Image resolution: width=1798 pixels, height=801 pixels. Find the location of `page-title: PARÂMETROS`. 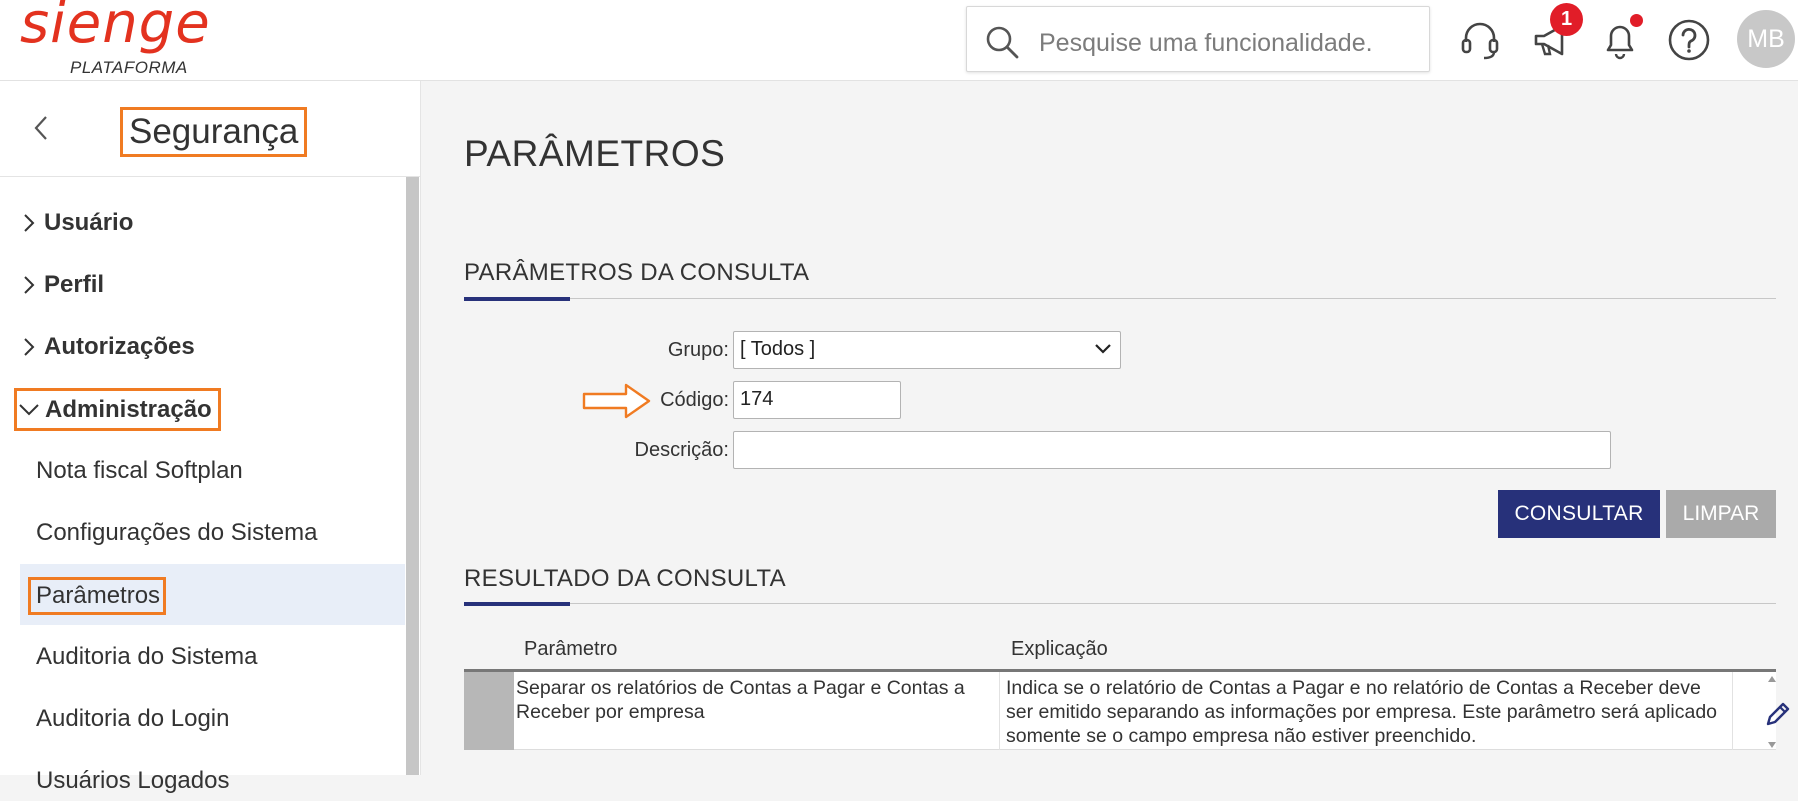

page-title: PARÂMETROS is located at coordinates (595, 153).